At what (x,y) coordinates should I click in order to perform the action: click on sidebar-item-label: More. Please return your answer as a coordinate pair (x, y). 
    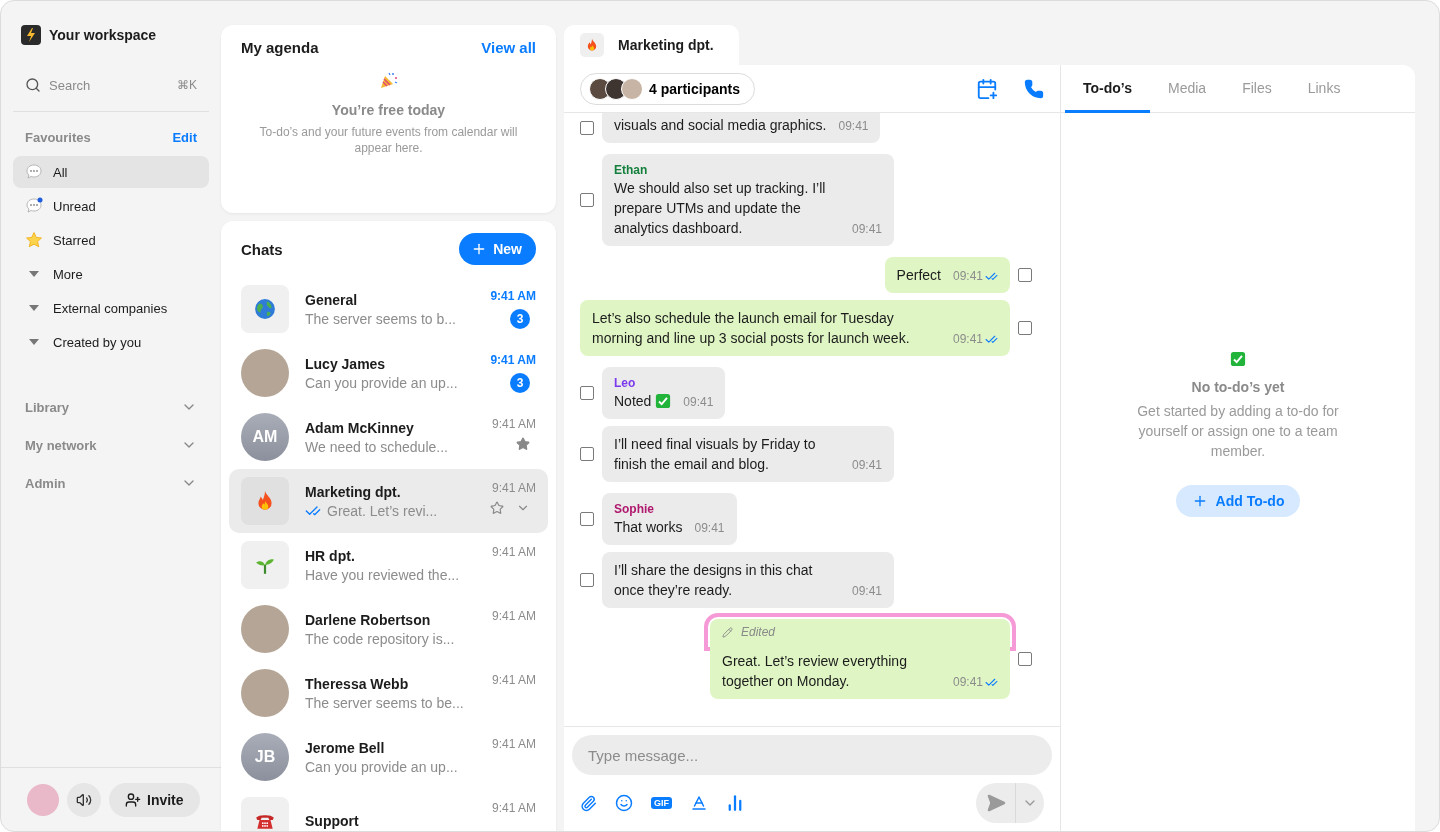
    Looking at the image, I should click on (68, 274).